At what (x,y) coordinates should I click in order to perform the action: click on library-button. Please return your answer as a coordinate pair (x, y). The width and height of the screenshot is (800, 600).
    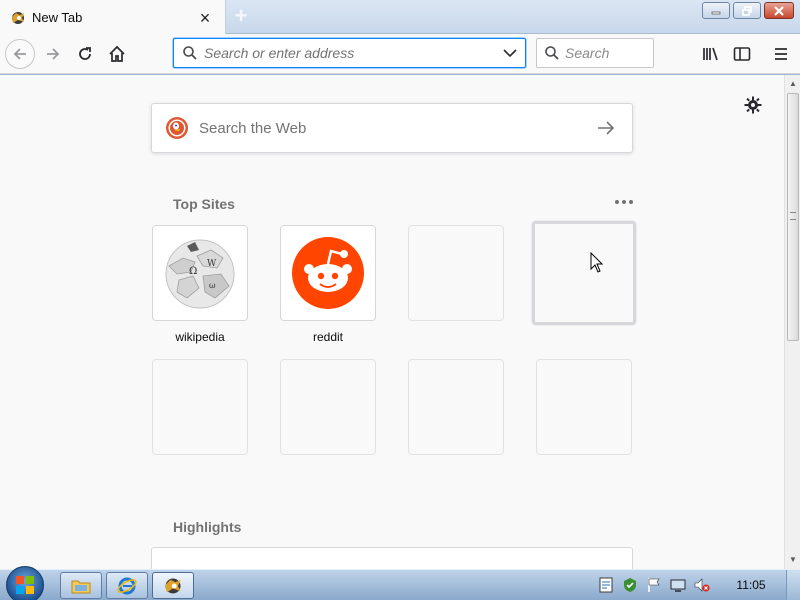
    Looking at the image, I should click on (711, 54).